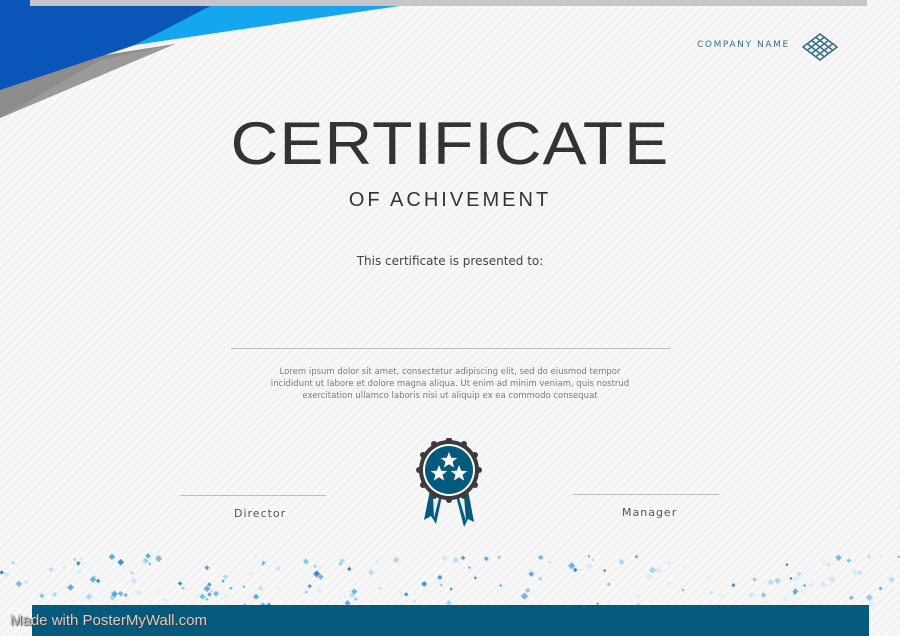 The image size is (900, 636). Describe the element at coordinates (650, 512) in the screenshot. I see `manager-label: Manager` at that location.